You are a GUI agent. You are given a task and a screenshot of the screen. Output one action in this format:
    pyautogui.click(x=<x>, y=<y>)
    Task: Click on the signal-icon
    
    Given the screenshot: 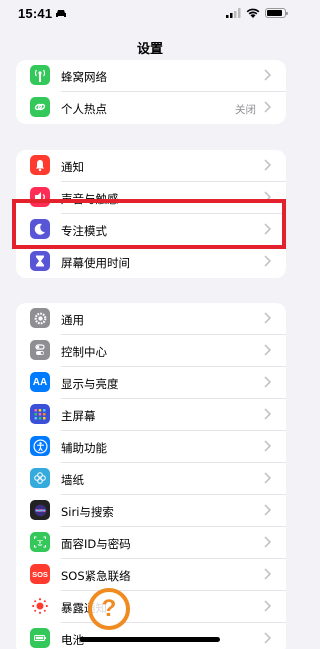 What is the action you would take?
    pyautogui.click(x=233, y=13)
    